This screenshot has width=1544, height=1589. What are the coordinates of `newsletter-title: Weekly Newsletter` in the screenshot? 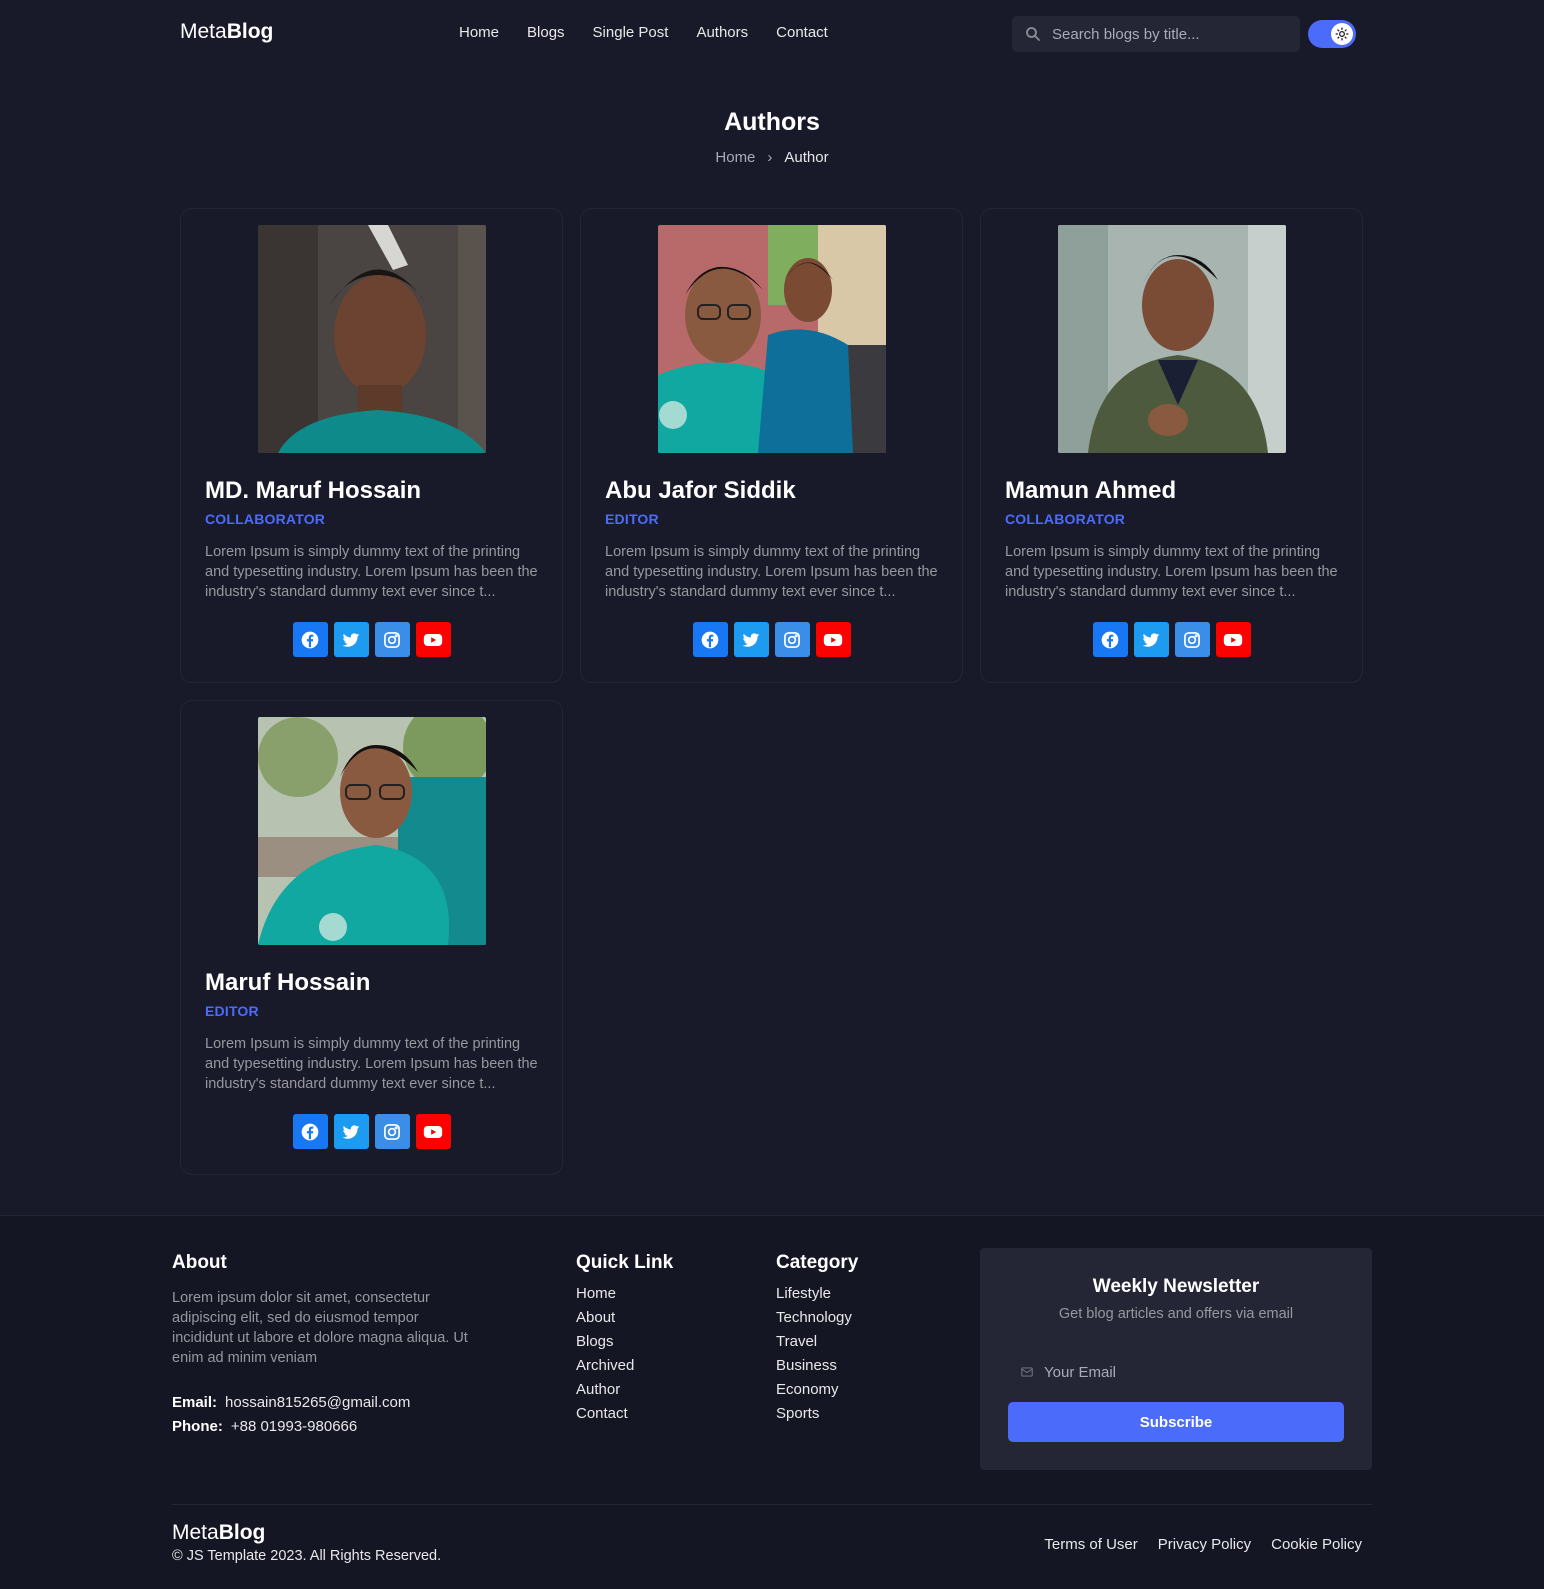 It's located at (1176, 1286).